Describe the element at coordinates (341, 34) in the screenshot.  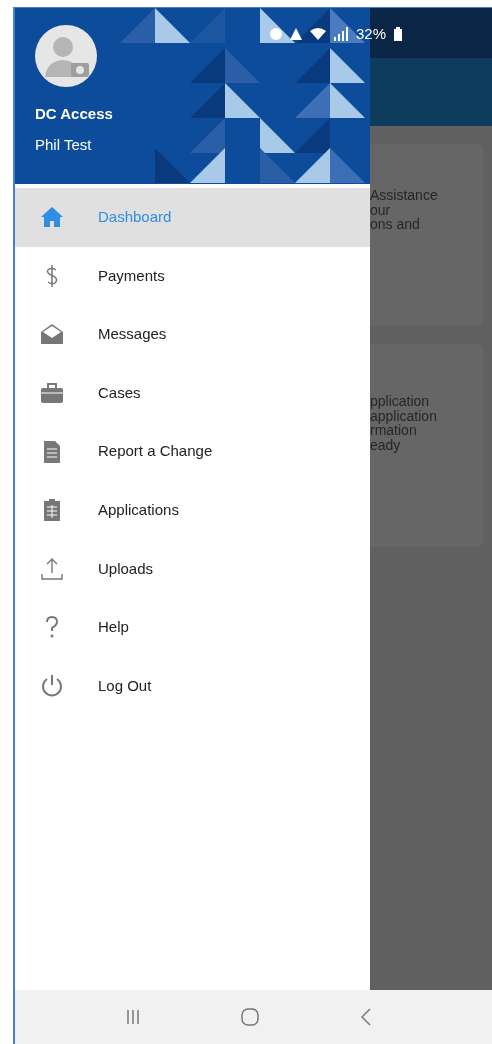
I see `signal-icon` at that location.